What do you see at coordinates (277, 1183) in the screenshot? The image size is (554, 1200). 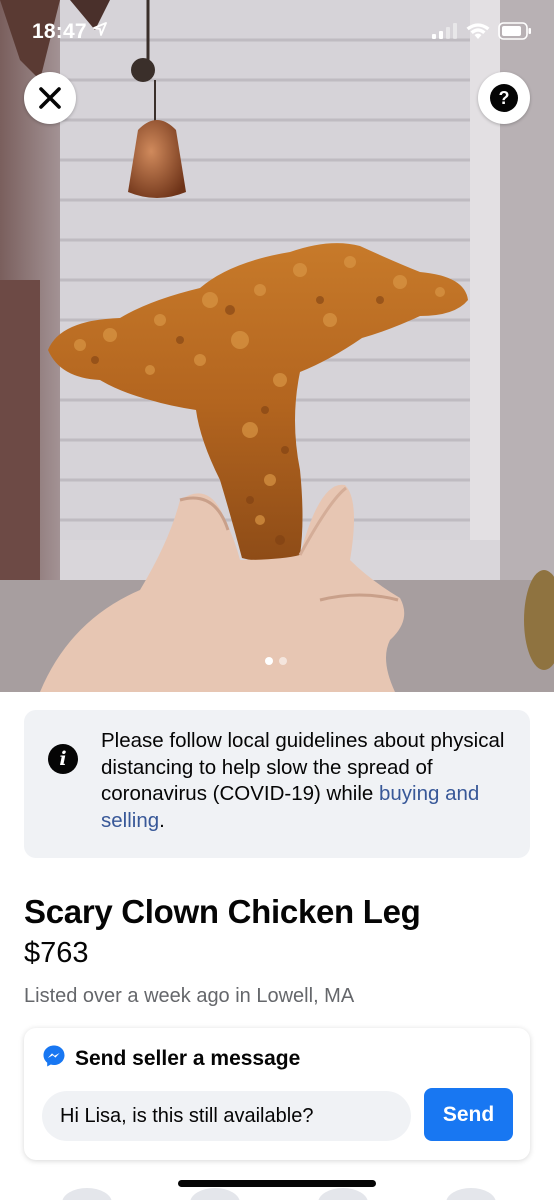 I see `home-indicator` at bounding box center [277, 1183].